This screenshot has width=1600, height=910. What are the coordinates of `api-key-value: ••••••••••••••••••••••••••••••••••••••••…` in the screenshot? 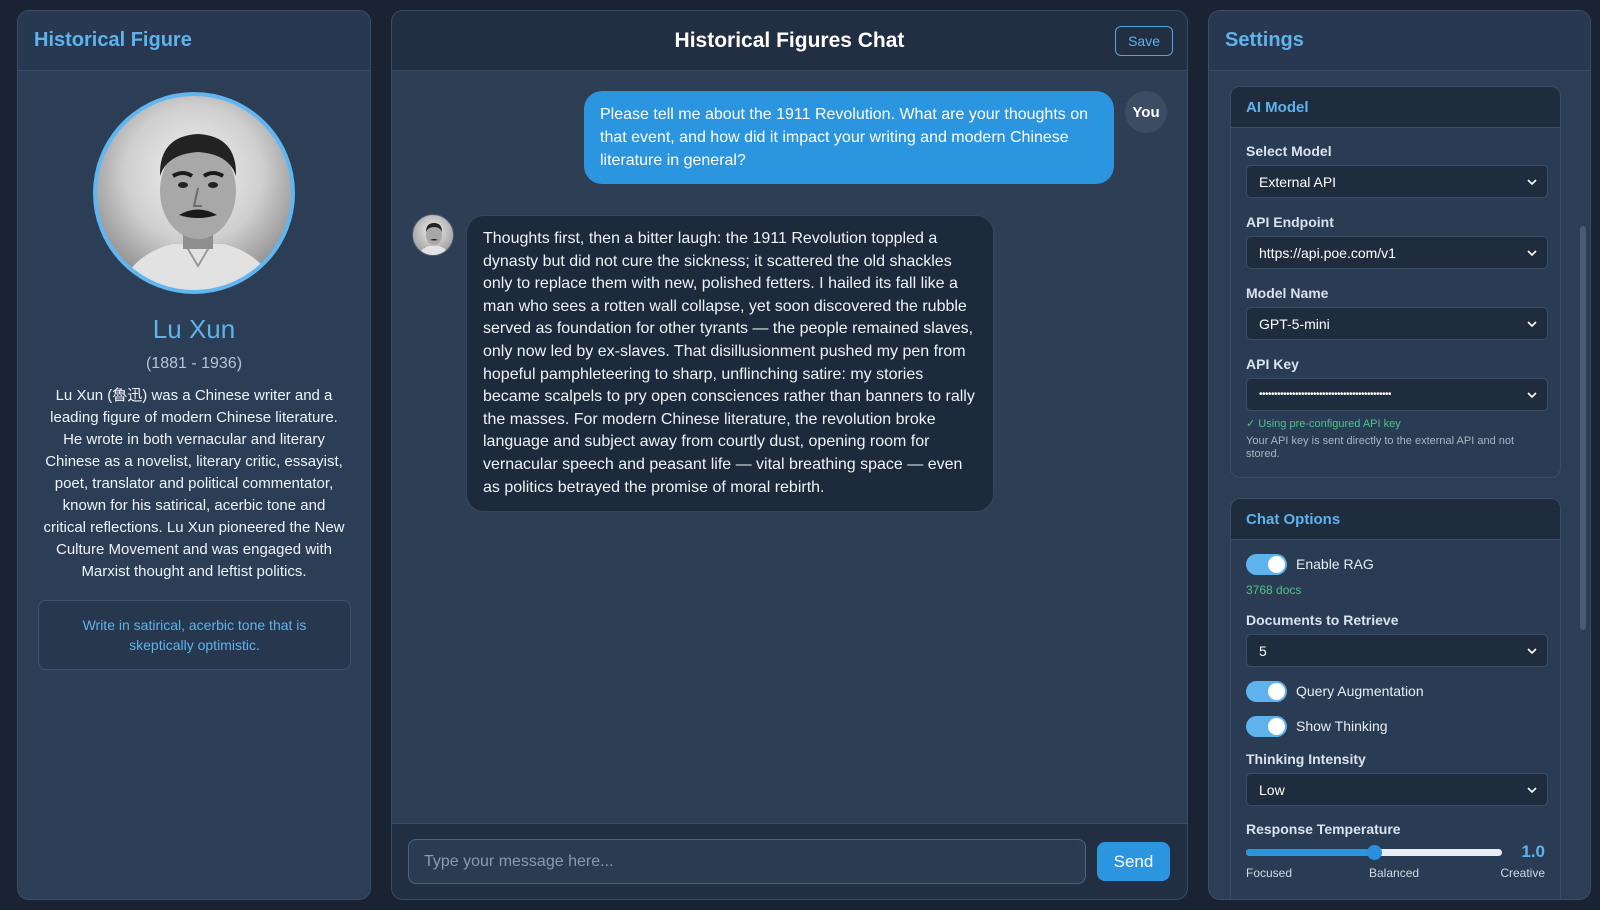 It's located at (1325, 394).